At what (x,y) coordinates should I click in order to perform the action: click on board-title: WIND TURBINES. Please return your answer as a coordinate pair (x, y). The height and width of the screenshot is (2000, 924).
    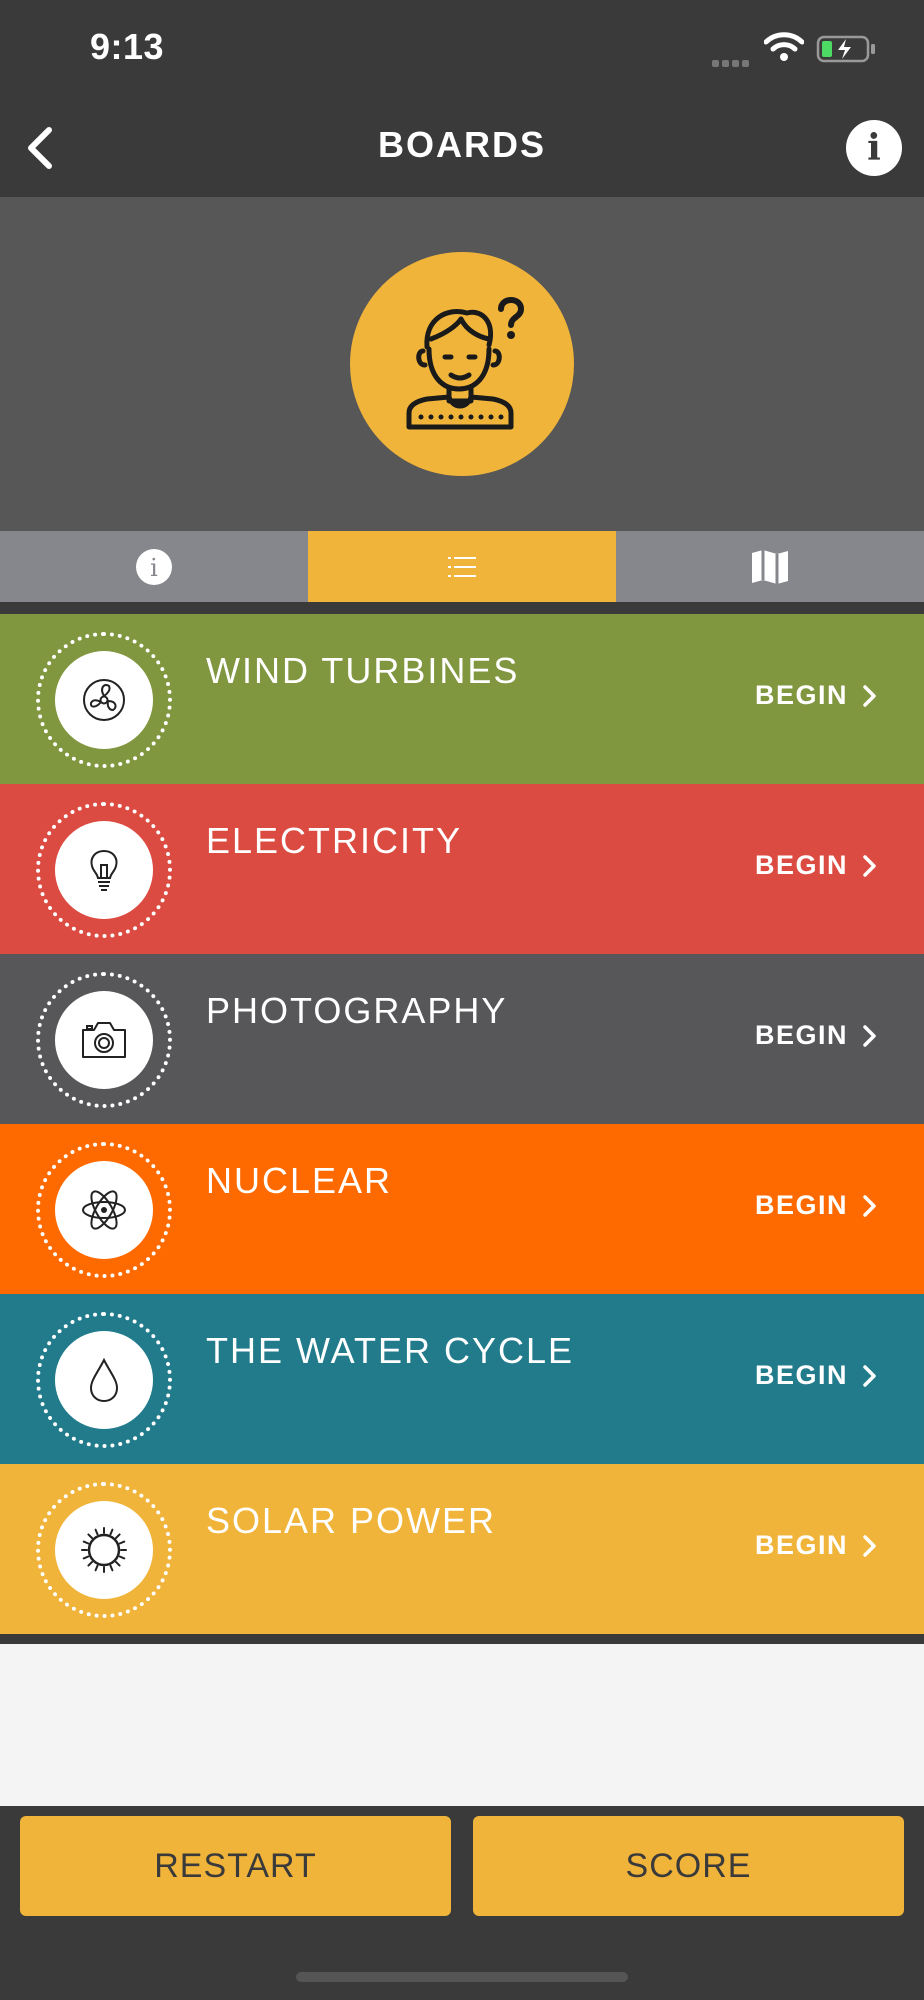
    Looking at the image, I should click on (363, 670).